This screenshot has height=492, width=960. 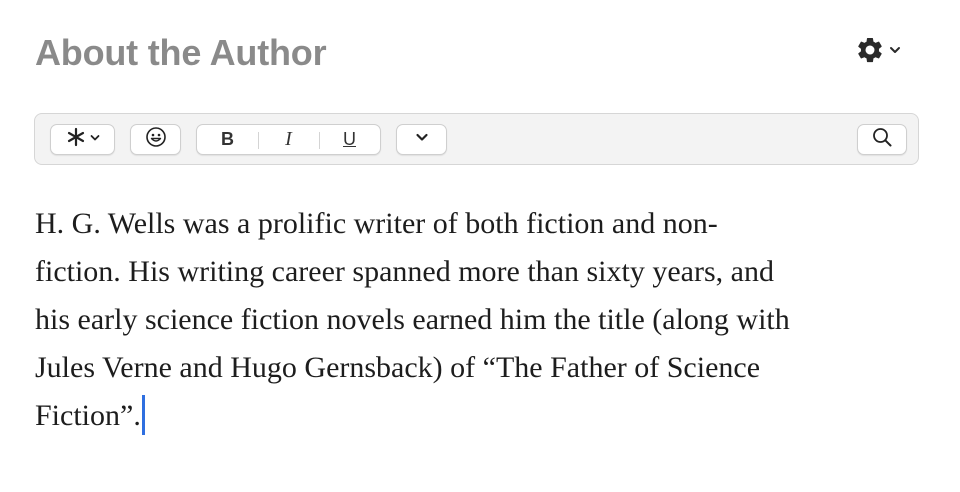 I want to click on insert-menu-button, so click(x=82, y=139).